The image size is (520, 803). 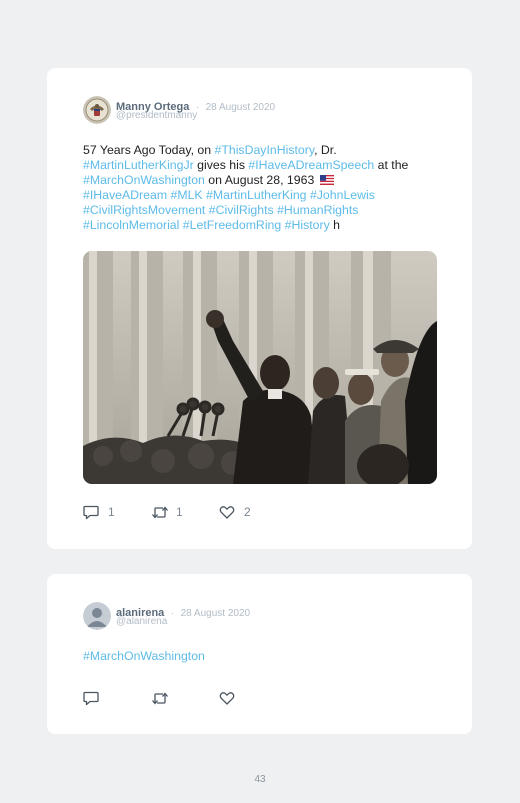 What do you see at coordinates (342, 195) in the screenshot?
I see `hashtag-link: #JohnLewis` at bounding box center [342, 195].